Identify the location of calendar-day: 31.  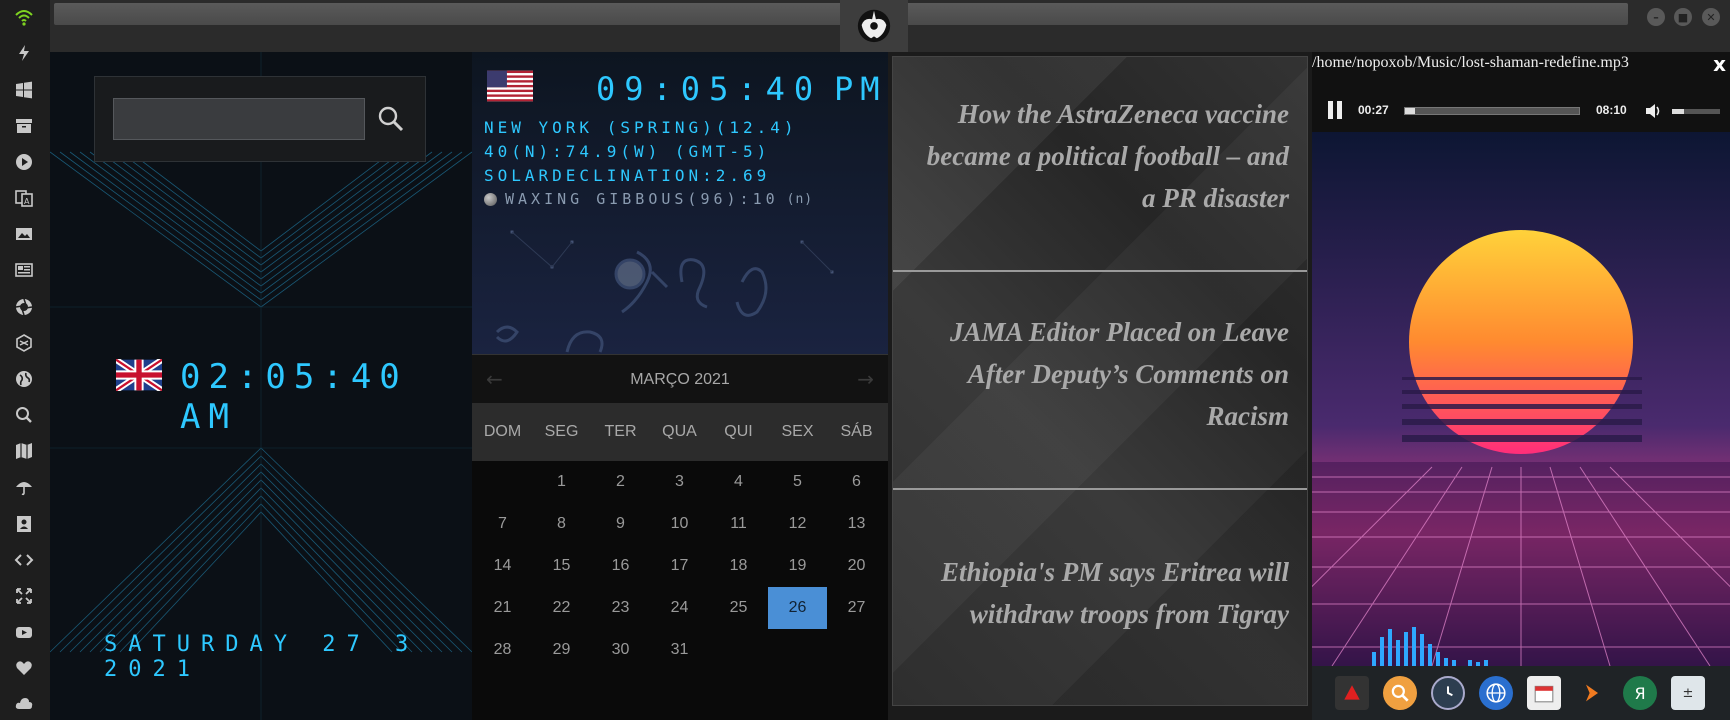
(679, 650).